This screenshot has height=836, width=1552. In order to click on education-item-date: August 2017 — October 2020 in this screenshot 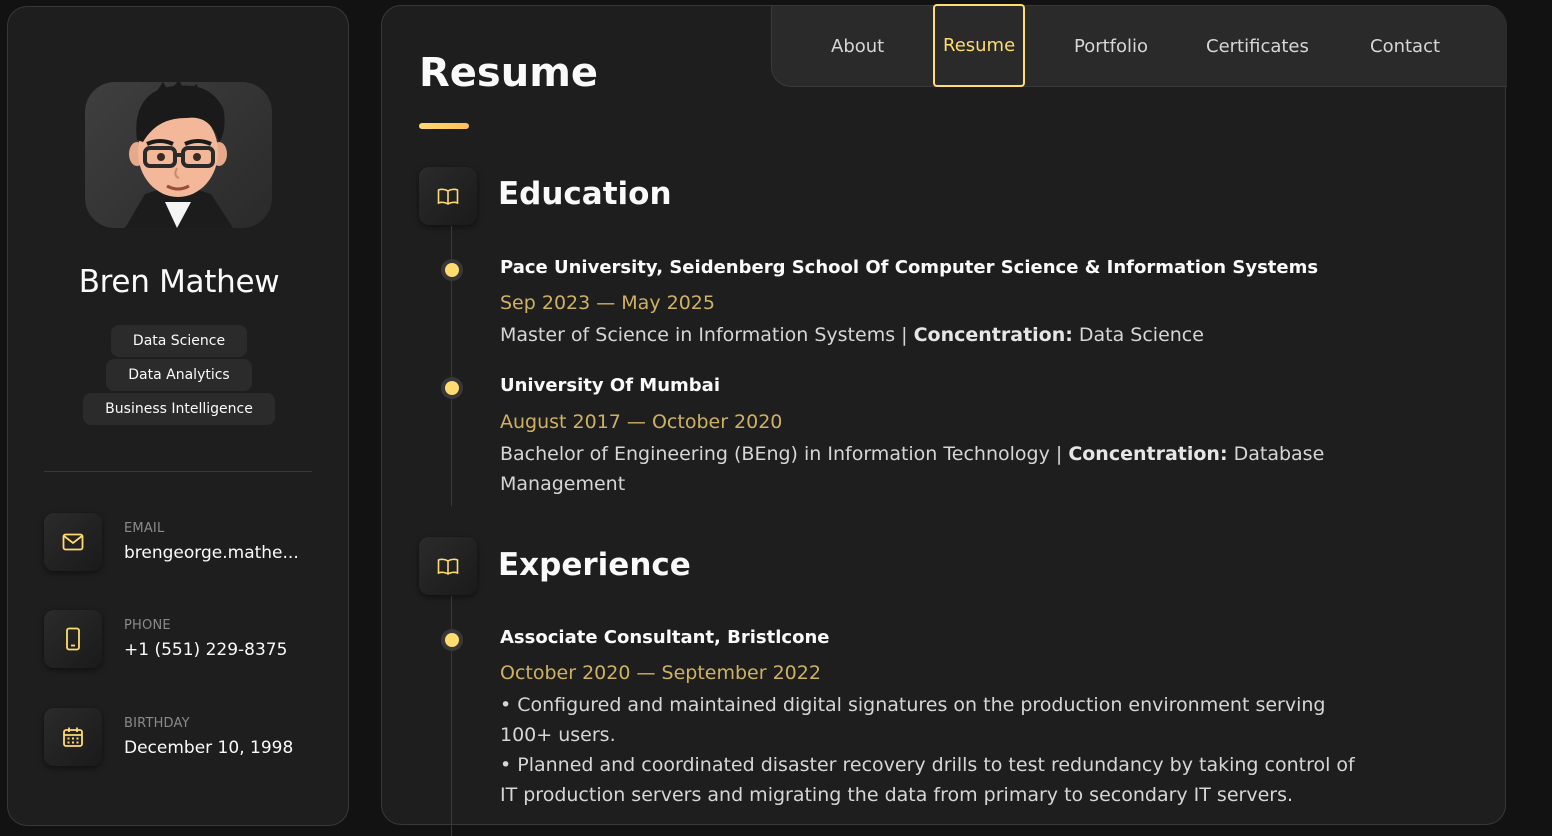, I will do `click(641, 422)`.